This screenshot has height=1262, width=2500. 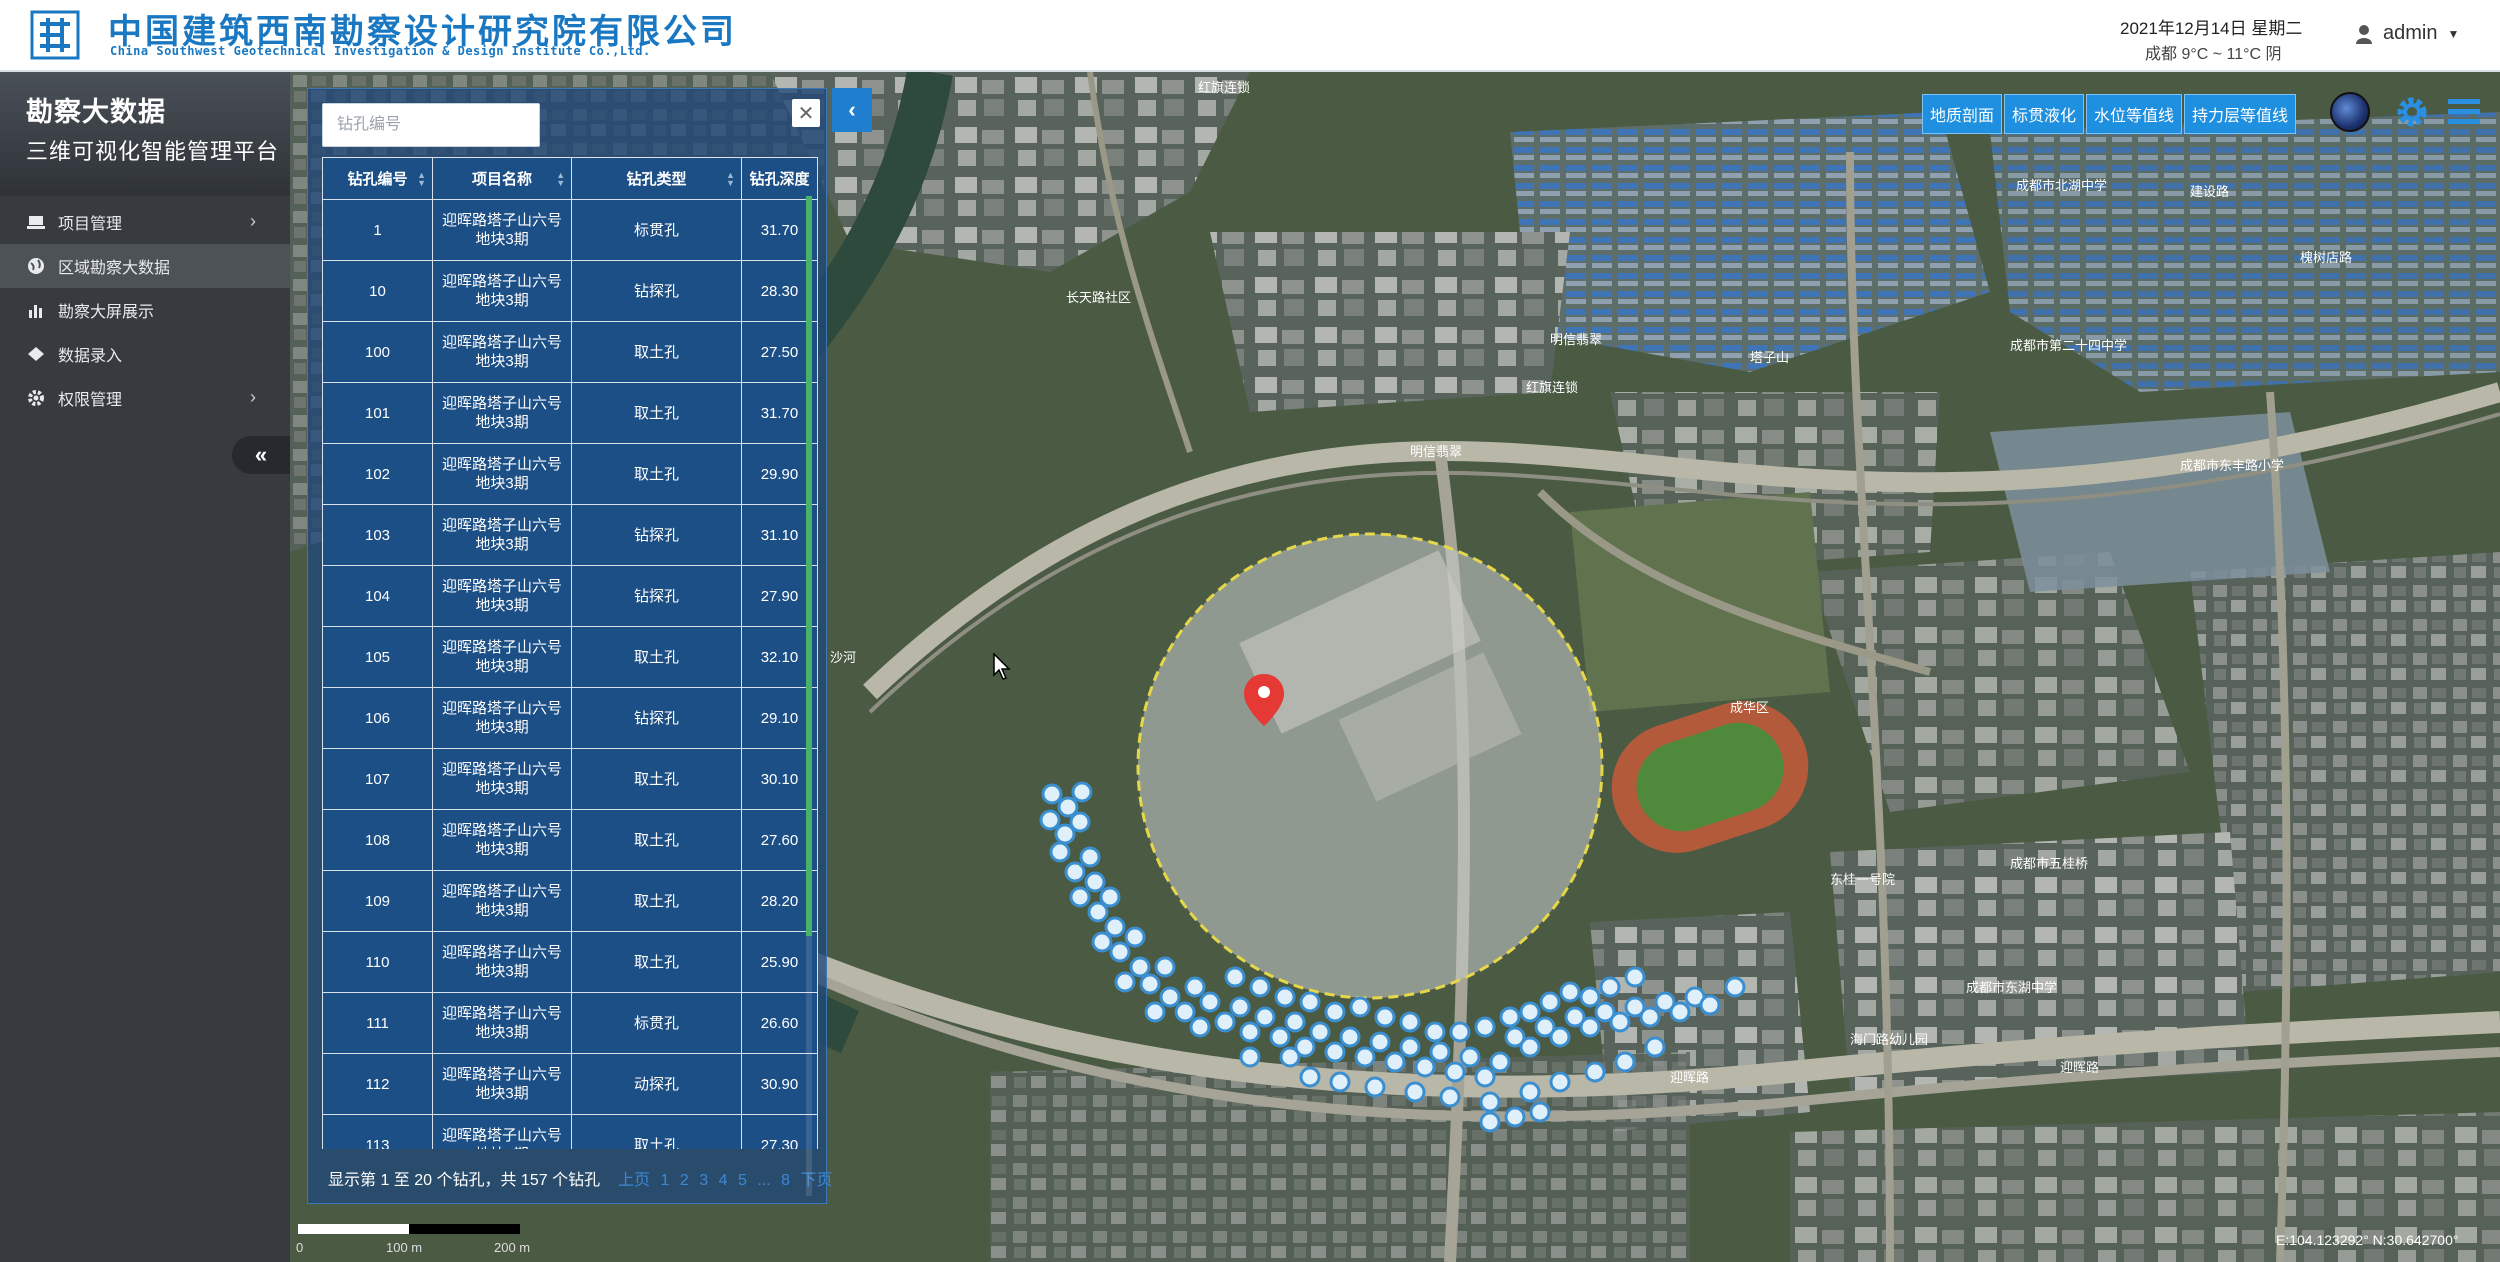 I want to click on sidebar-item-dashboard: 勘察大屏展示, so click(x=145, y=310).